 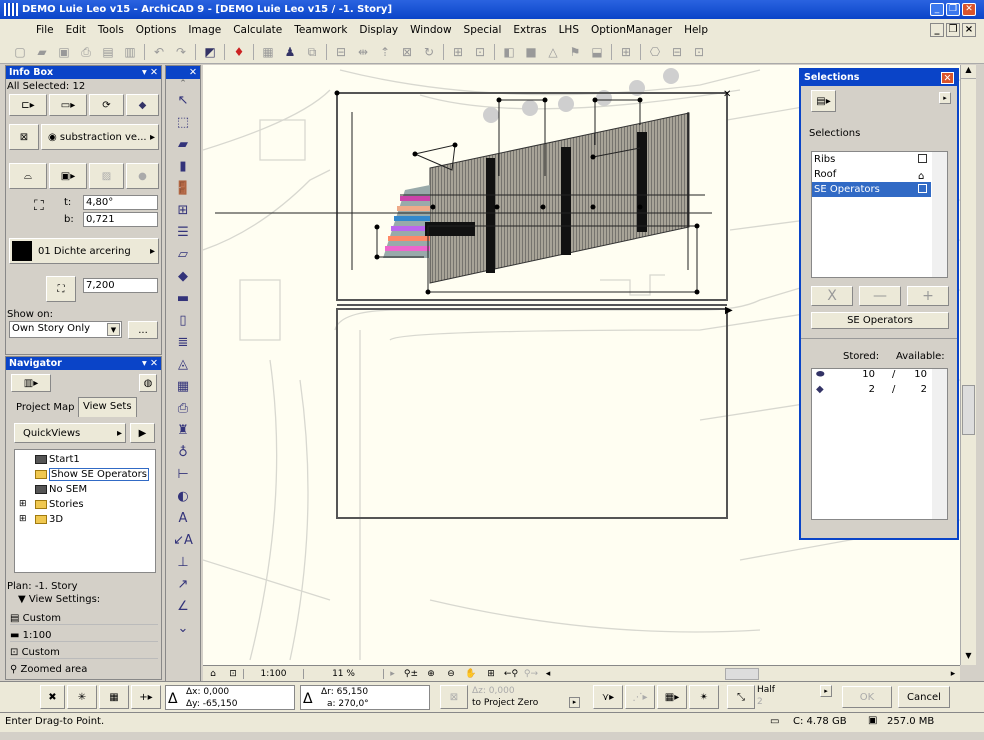 What do you see at coordinates (365, 697) in the screenshot?
I see `polar-coordinates: Δ Δr: 65,150 a: 270,0°` at bounding box center [365, 697].